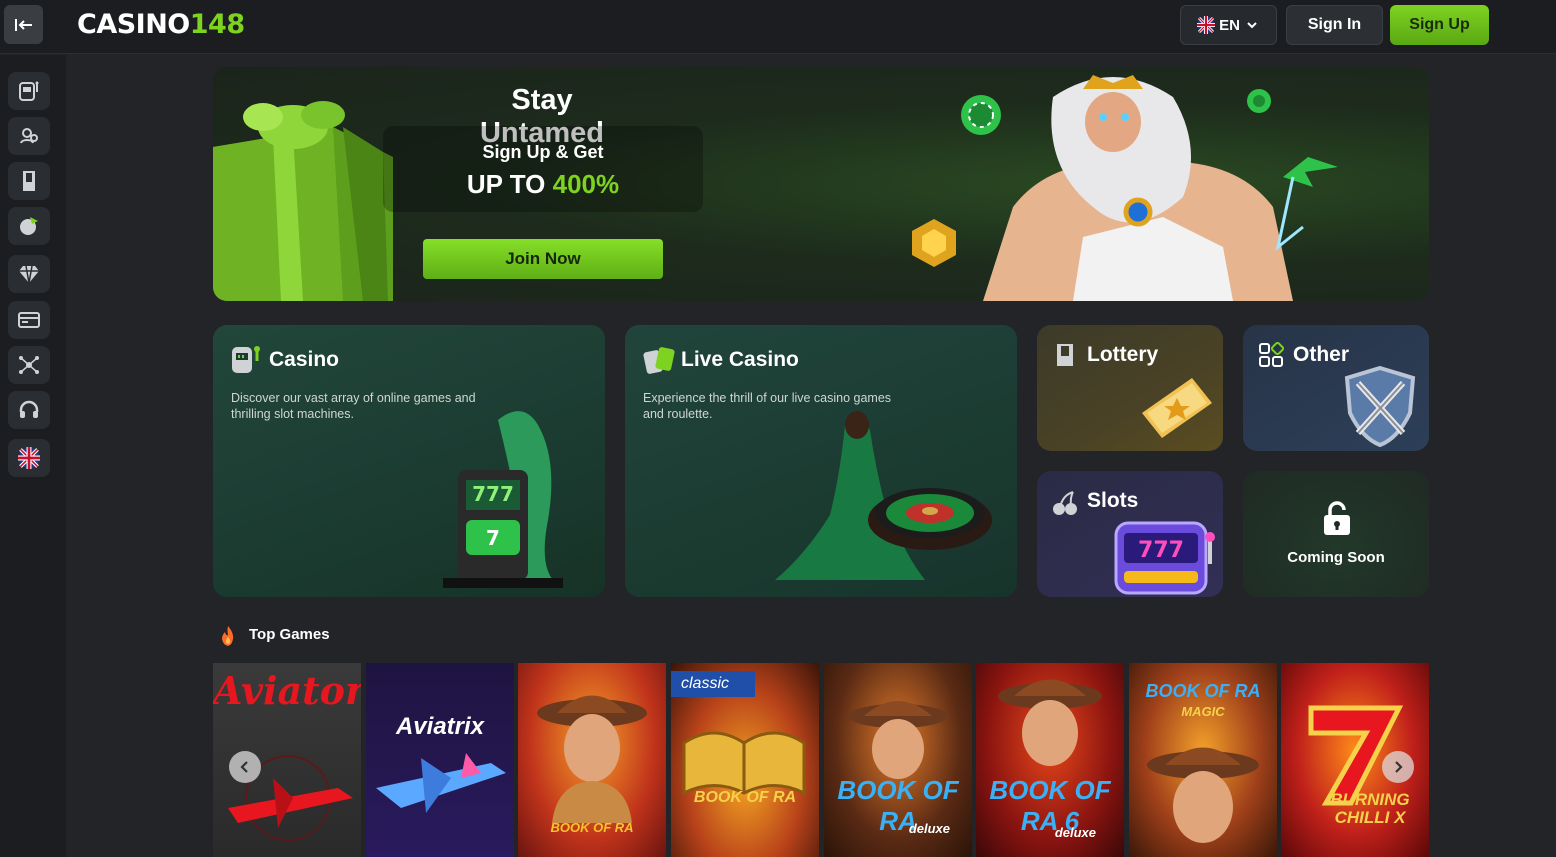 The width and height of the screenshot is (1556, 857). I want to click on croupier-roulette-illustration, so click(883, 495).